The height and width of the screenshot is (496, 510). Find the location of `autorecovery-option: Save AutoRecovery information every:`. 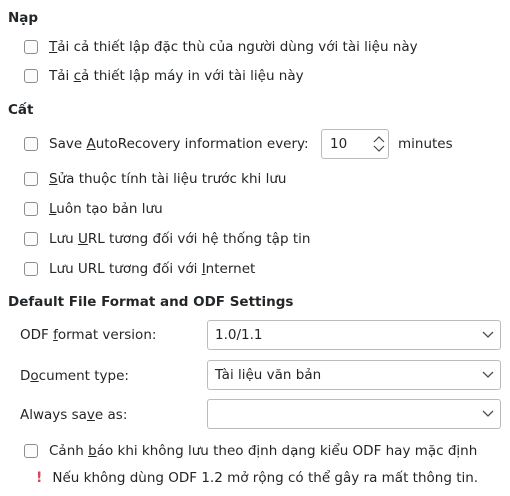

autorecovery-option: Save AutoRecovery information every: is located at coordinates (166, 144).